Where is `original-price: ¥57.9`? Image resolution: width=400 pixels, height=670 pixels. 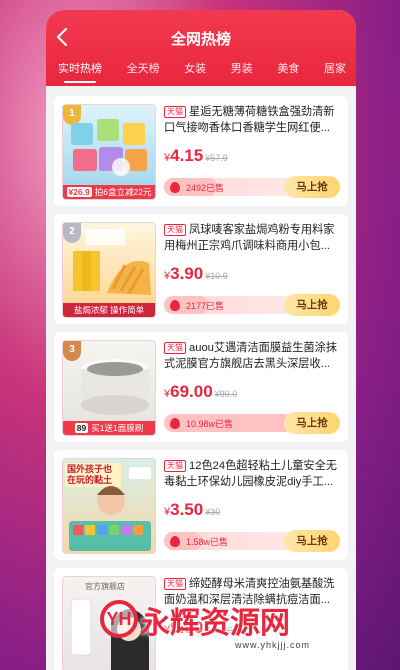 original-price: ¥57.9 is located at coordinates (216, 158).